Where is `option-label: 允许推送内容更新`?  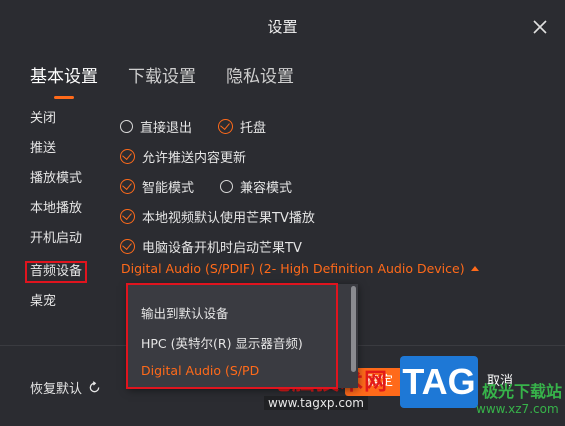 option-label: 允许推送内容更新 is located at coordinates (194, 158).